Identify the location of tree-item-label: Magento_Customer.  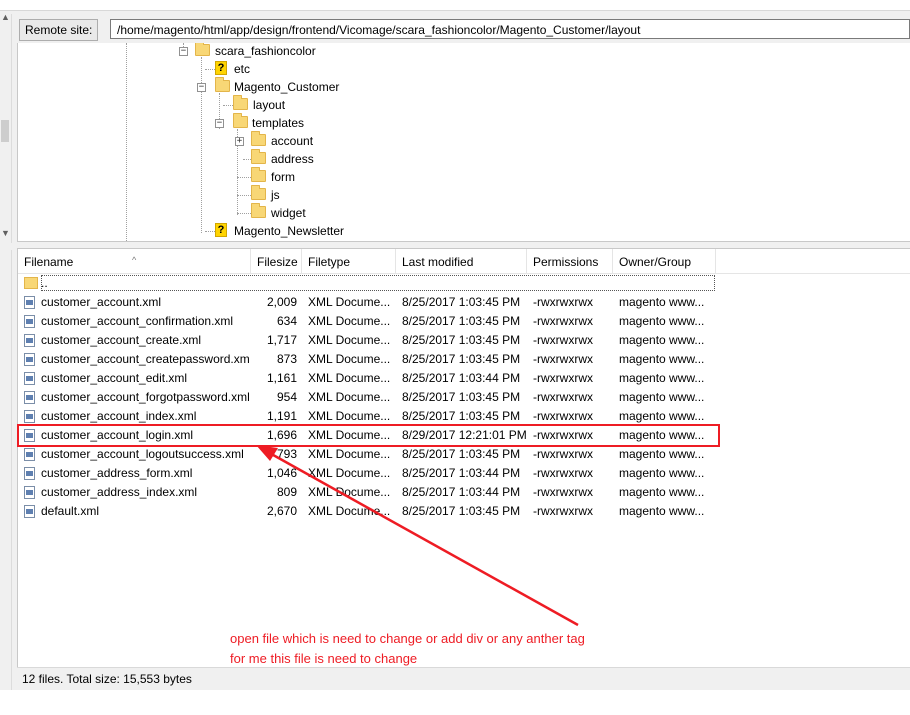
(287, 87).